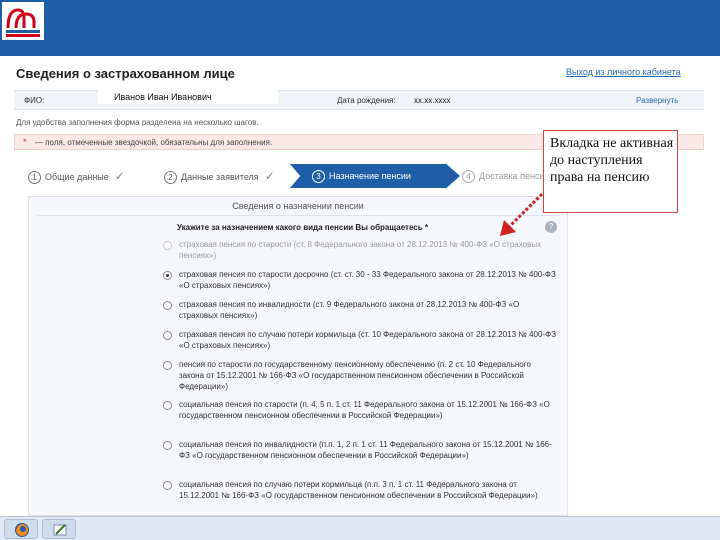 The width and height of the screenshot is (720, 540). I want to click on step-label: Назначение пенсии, so click(370, 176).